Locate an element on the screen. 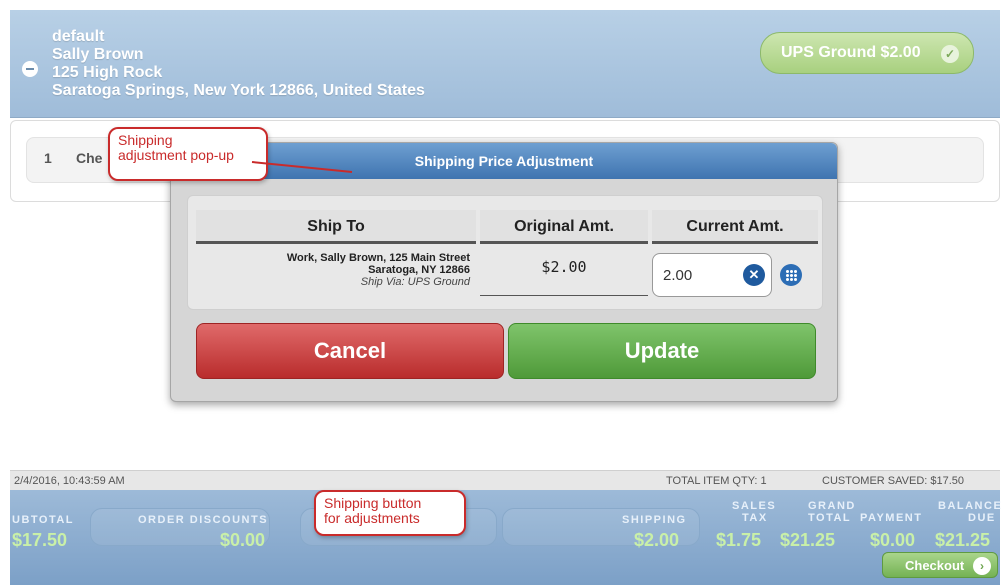 The height and width of the screenshot is (585, 1002). shipping-method-button: UPS Ground $2.00 ✓ is located at coordinates (867, 53).